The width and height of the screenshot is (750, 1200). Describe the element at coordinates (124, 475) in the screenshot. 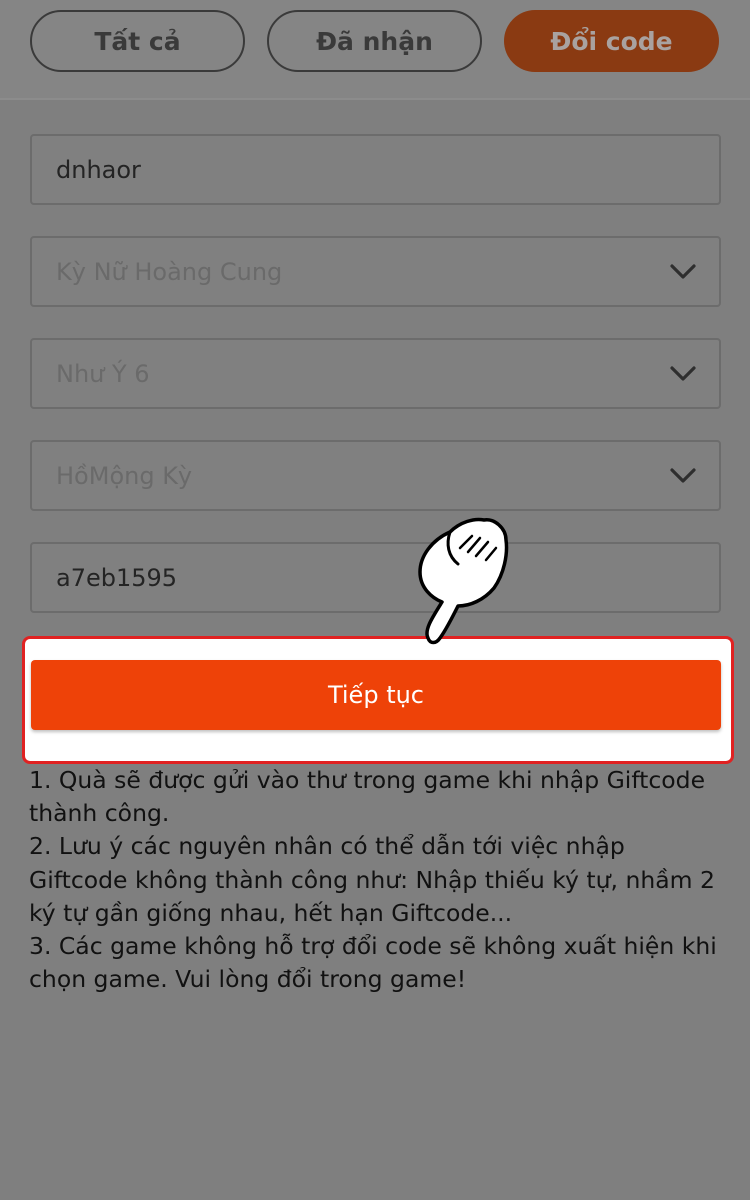

I see `character-select-value: HồMộng Kỳ` at that location.